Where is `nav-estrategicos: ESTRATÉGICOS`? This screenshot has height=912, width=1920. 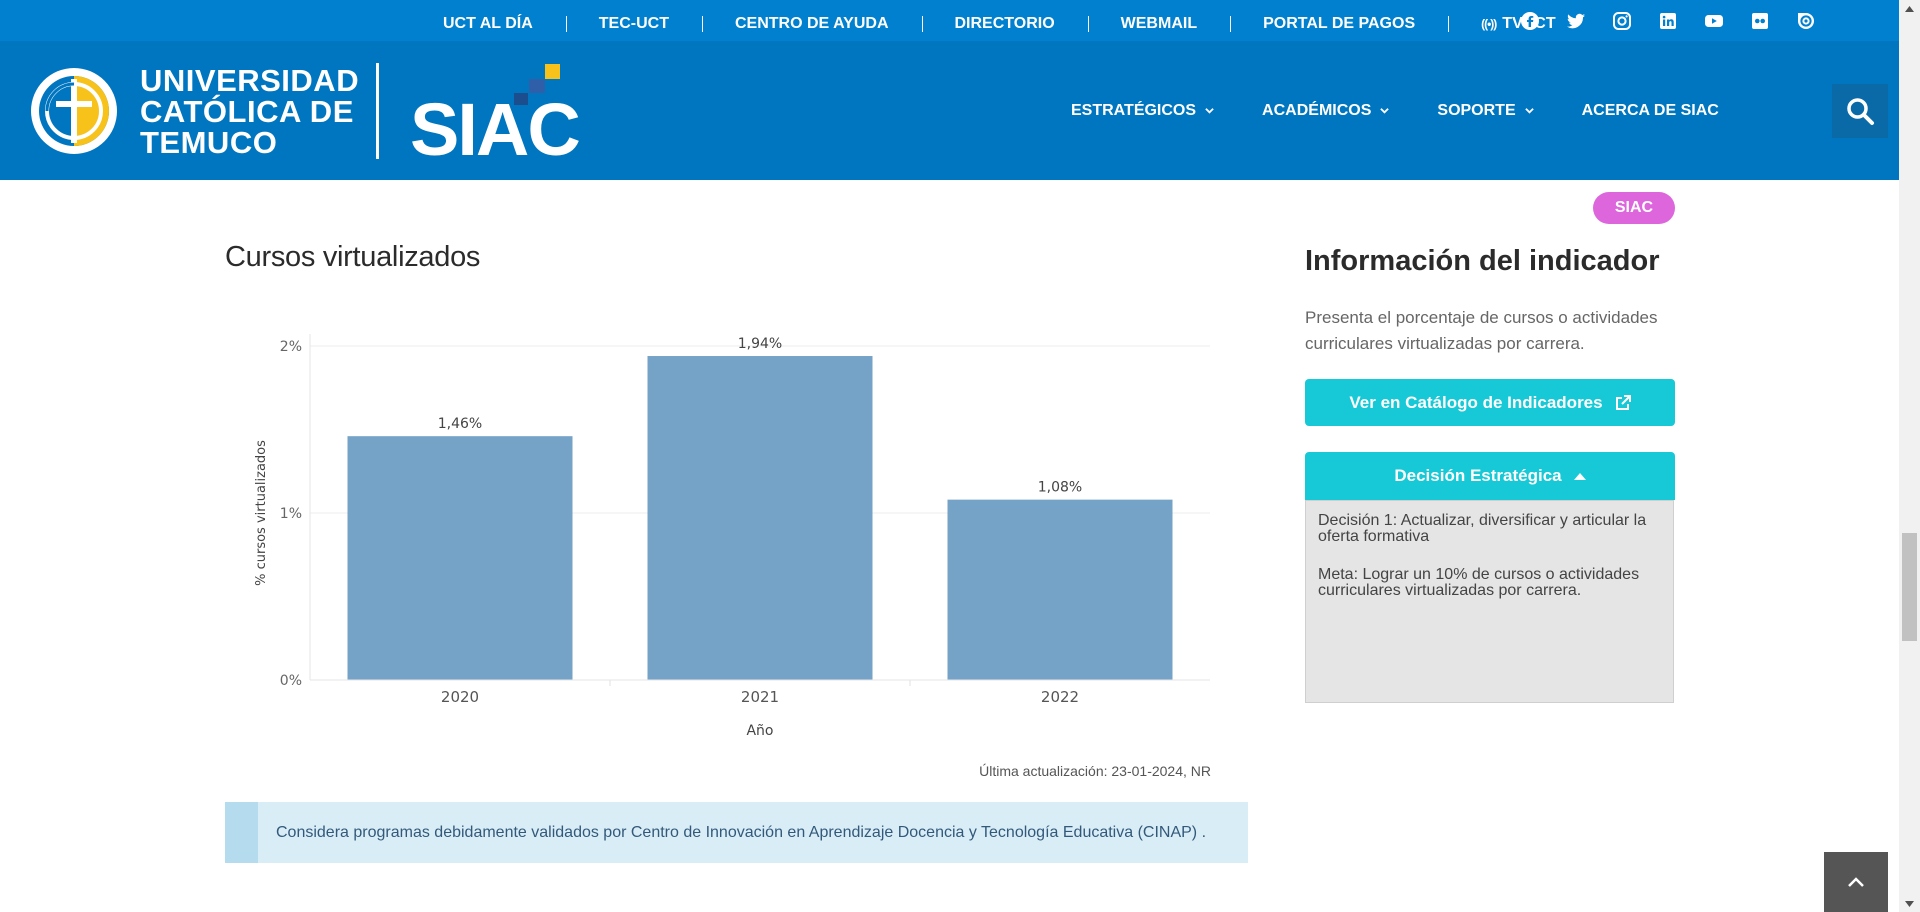 nav-estrategicos: ESTRATÉGICOS is located at coordinates (1142, 111).